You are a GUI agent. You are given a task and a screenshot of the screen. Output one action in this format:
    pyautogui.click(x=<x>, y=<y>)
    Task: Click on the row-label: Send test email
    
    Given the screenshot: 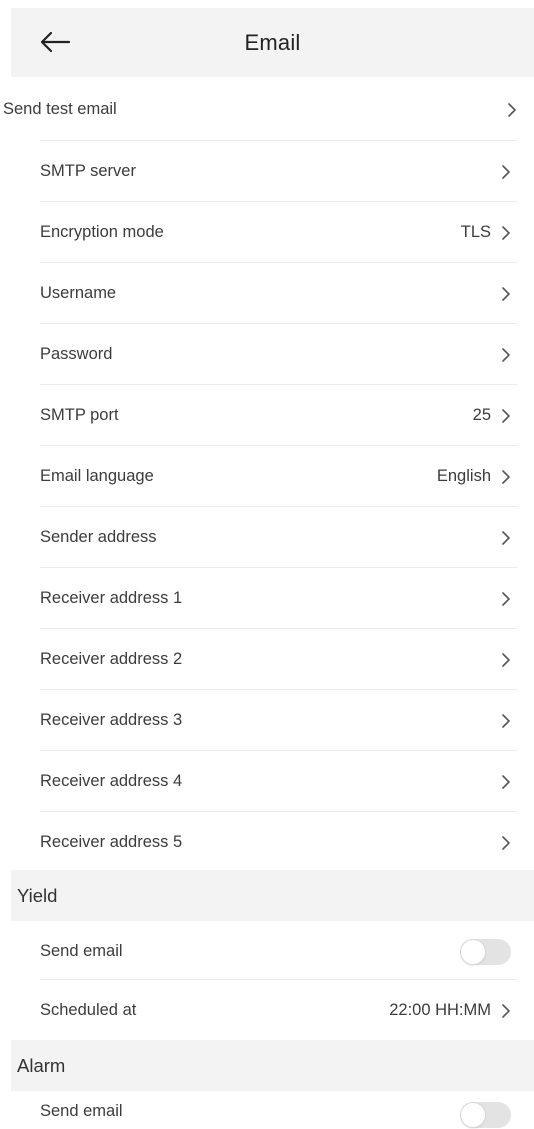 What is the action you would take?
    pyautogui.click(x=60, y=109)
    